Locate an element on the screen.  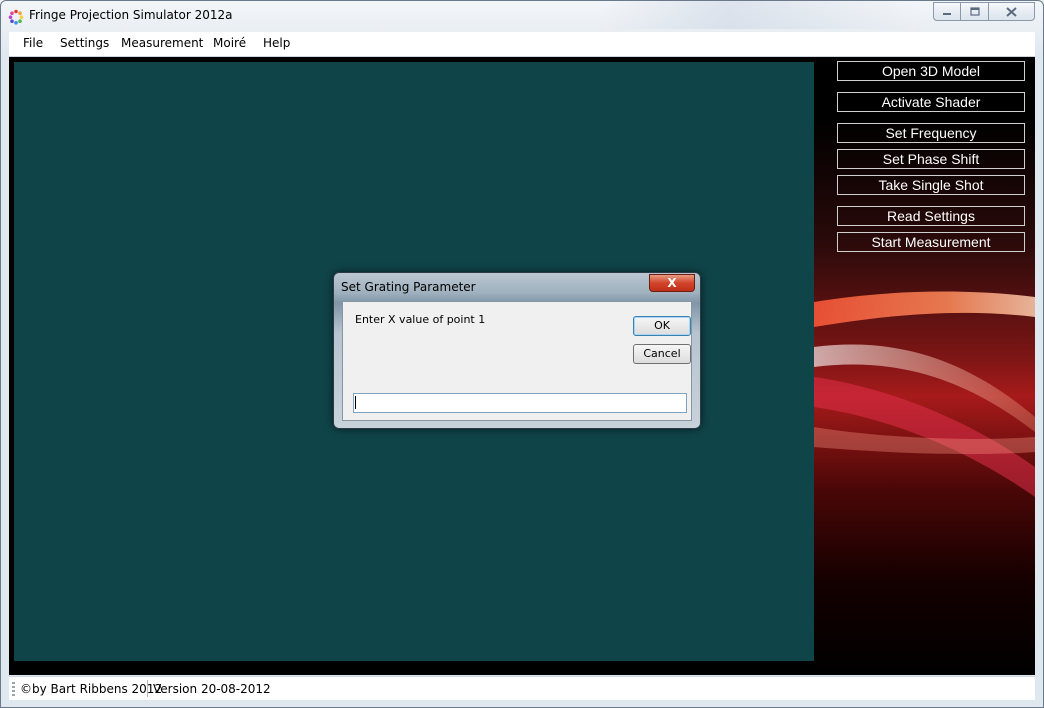
close-icon is located at coordinates (1011, 11).